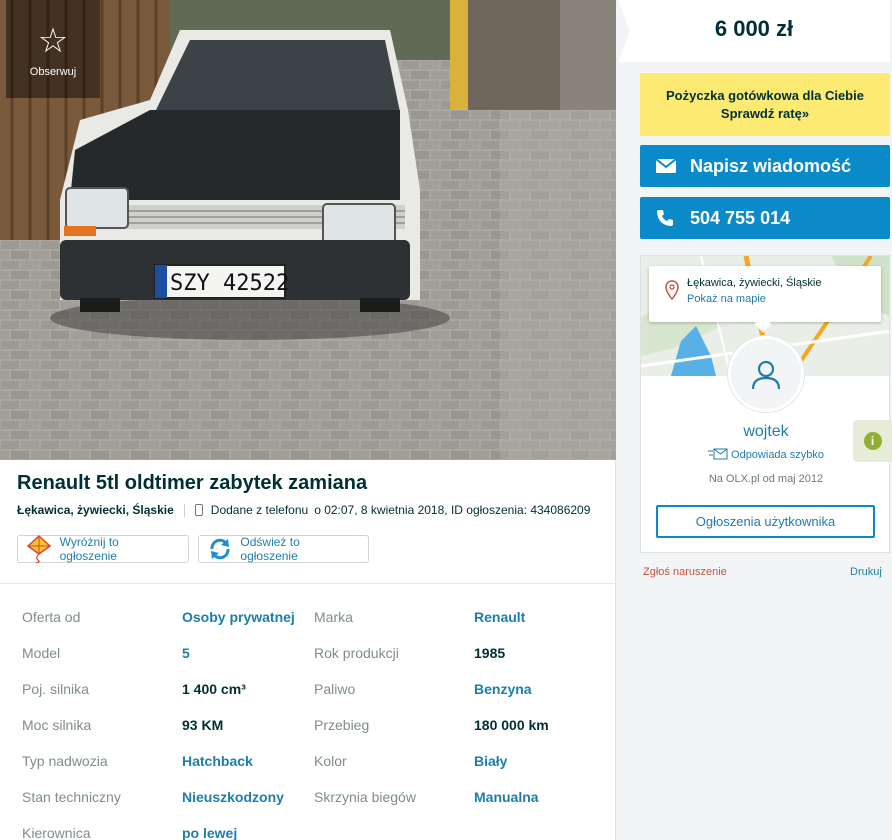  I want to click on send-message-button: Napisz wiadomość, so click(765, 166).